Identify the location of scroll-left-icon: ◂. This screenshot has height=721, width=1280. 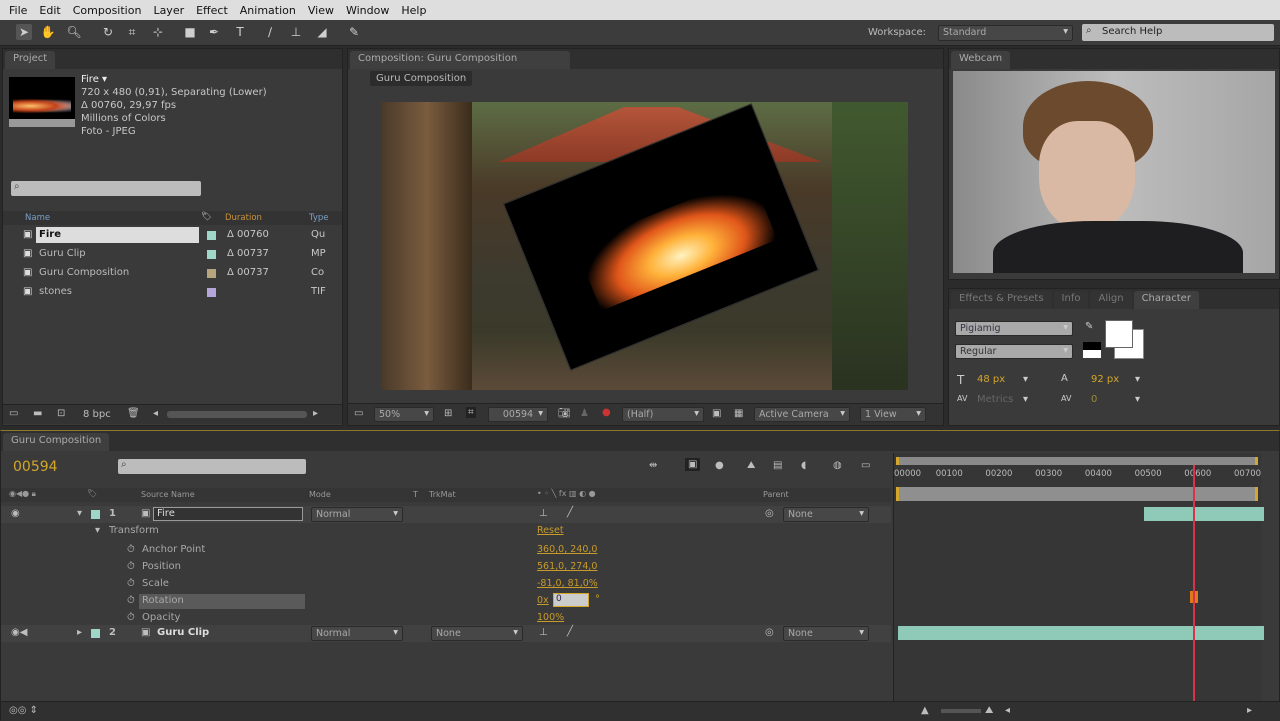
(155, 413).